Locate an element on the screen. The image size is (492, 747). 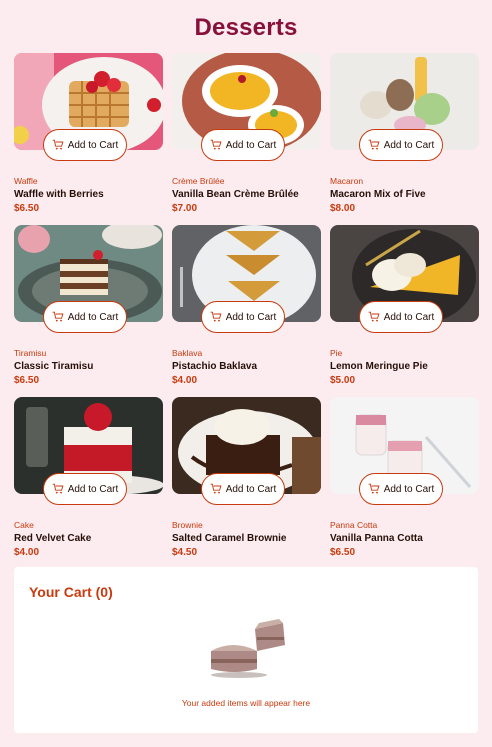
product-price: $5.00 is located at coordinates (343, 380).